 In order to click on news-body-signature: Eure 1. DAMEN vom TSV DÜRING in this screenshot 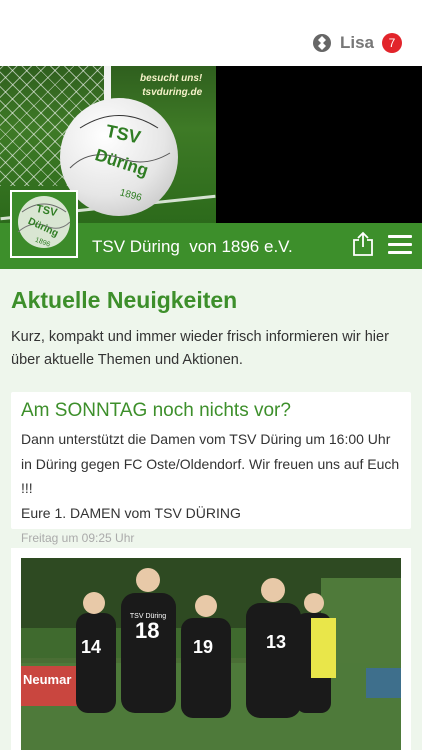, I will do `click(131, 512)`.